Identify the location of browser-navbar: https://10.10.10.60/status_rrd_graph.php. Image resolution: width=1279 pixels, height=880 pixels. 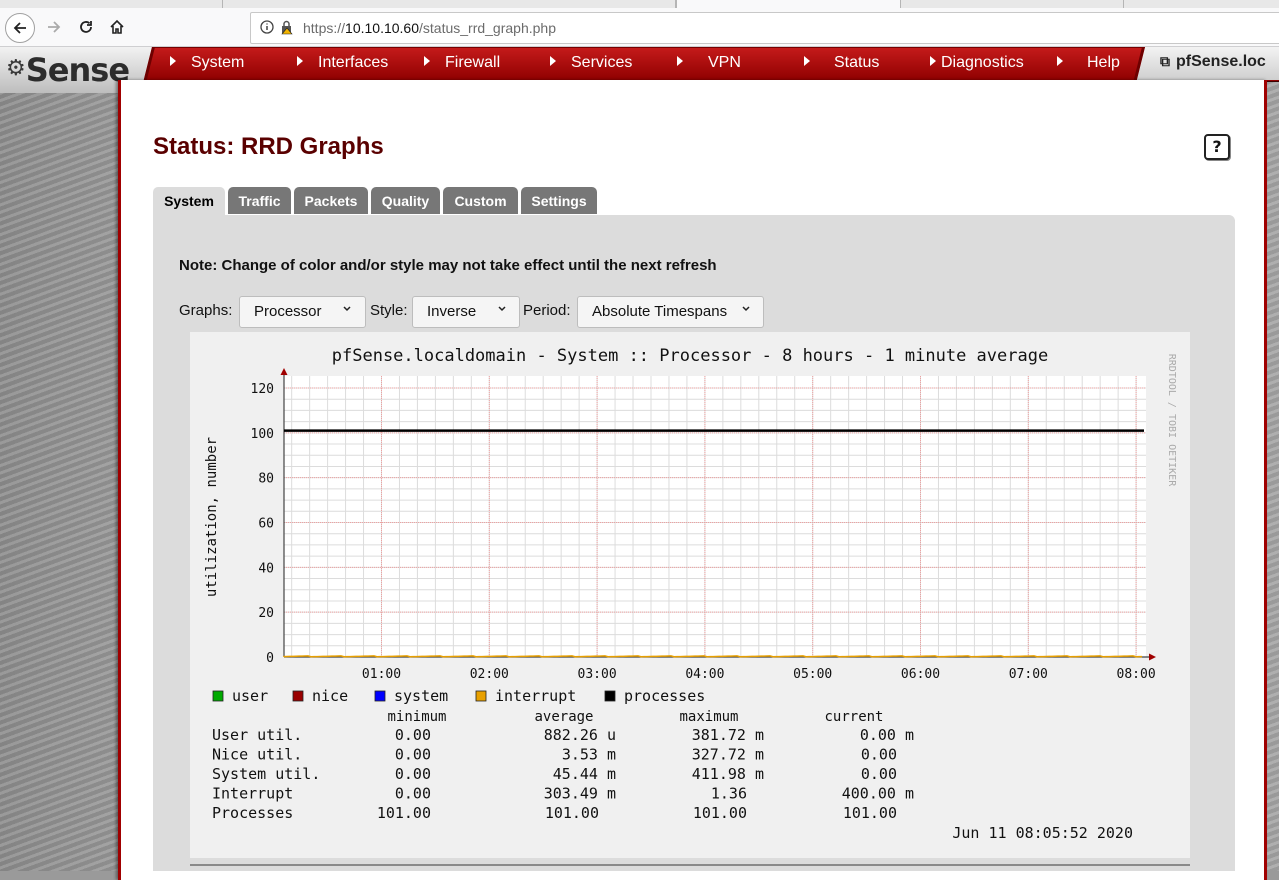
(639, 27).